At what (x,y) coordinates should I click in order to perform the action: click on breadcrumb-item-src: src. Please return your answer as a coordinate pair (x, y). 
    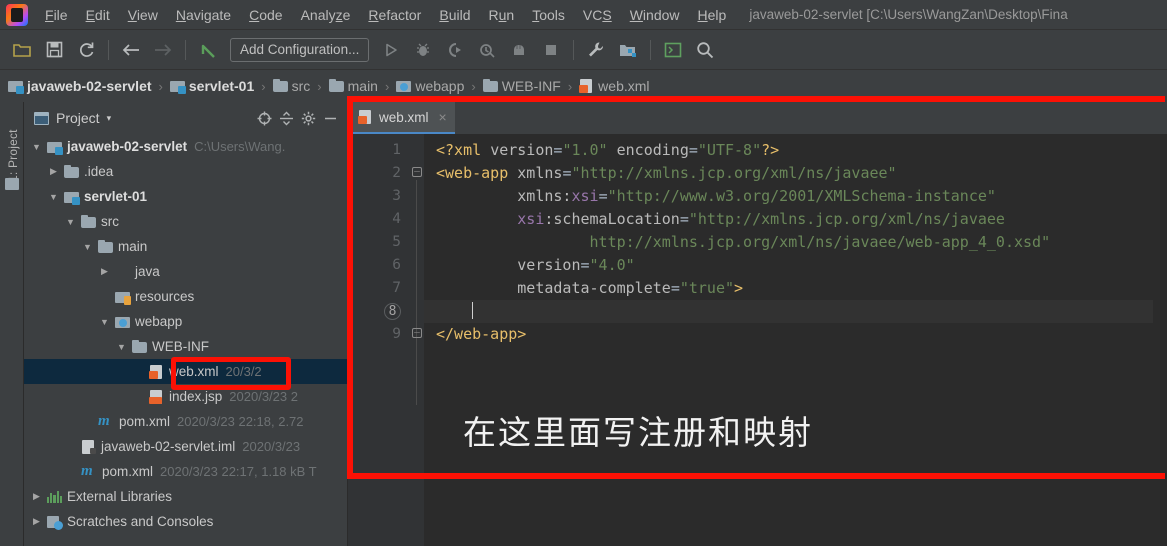
    Looking at the image, I should click on (291, 86).